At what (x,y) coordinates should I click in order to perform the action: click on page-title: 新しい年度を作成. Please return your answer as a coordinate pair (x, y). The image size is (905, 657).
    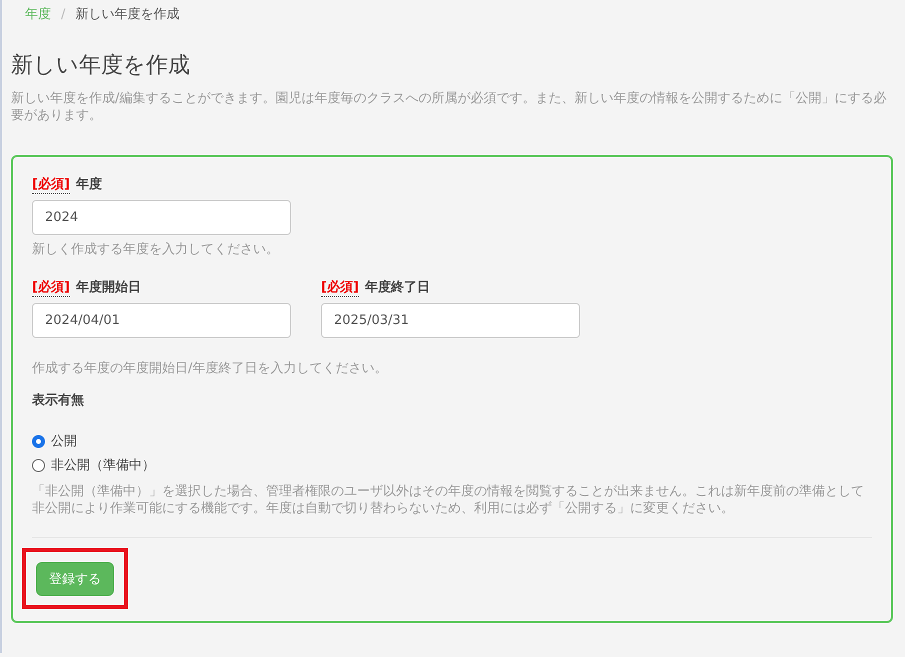
    Looking at the image, I should click on (101, 66).